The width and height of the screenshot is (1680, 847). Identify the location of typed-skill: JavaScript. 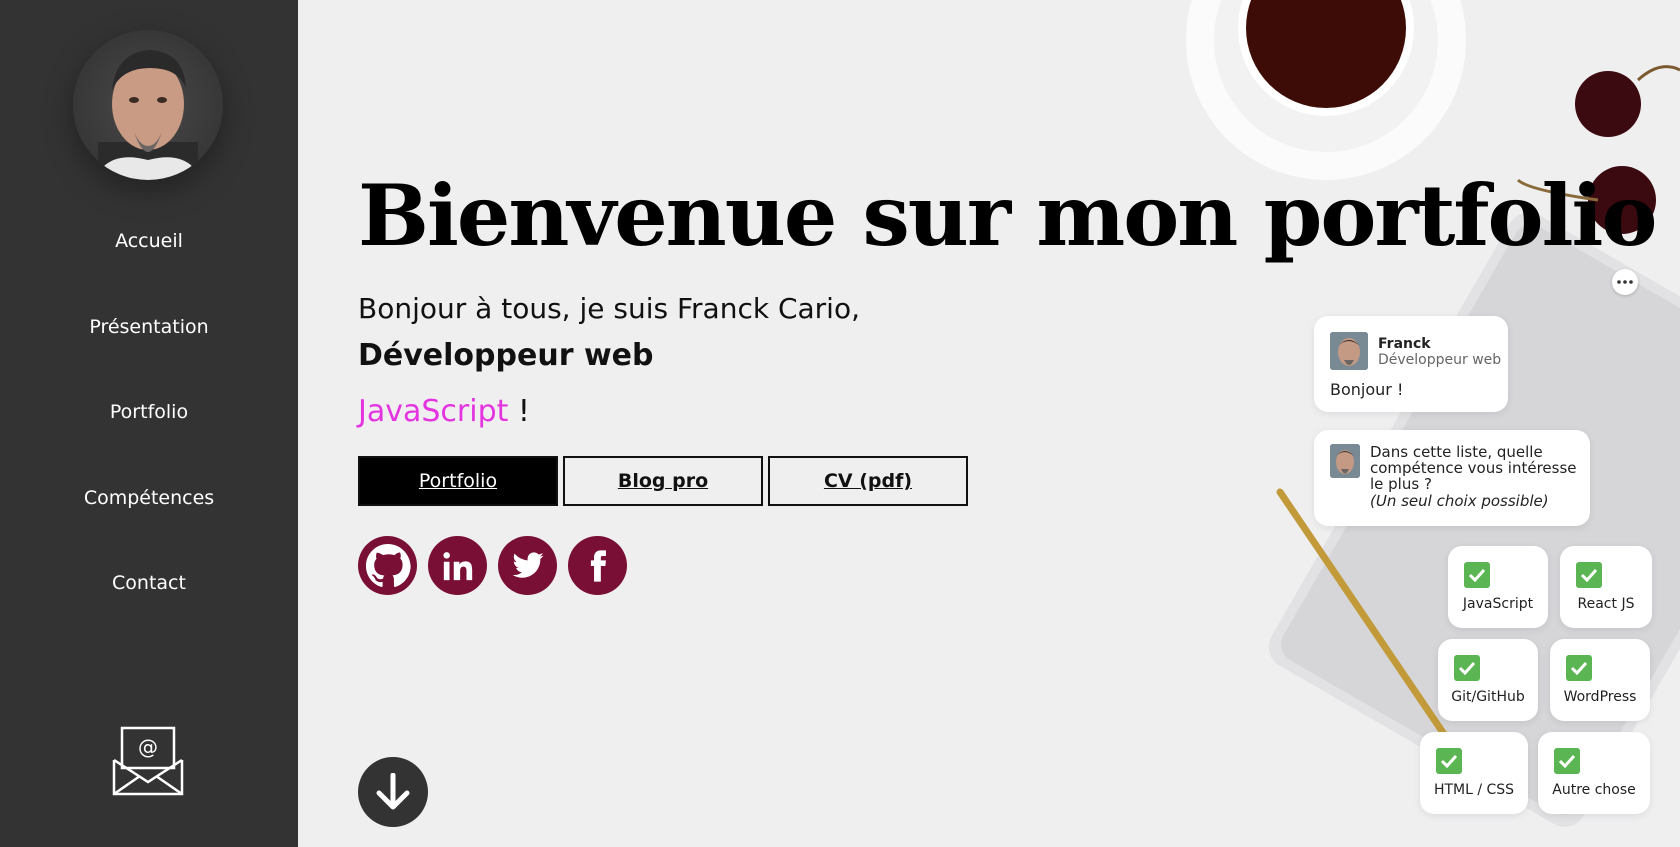
(433, 411).